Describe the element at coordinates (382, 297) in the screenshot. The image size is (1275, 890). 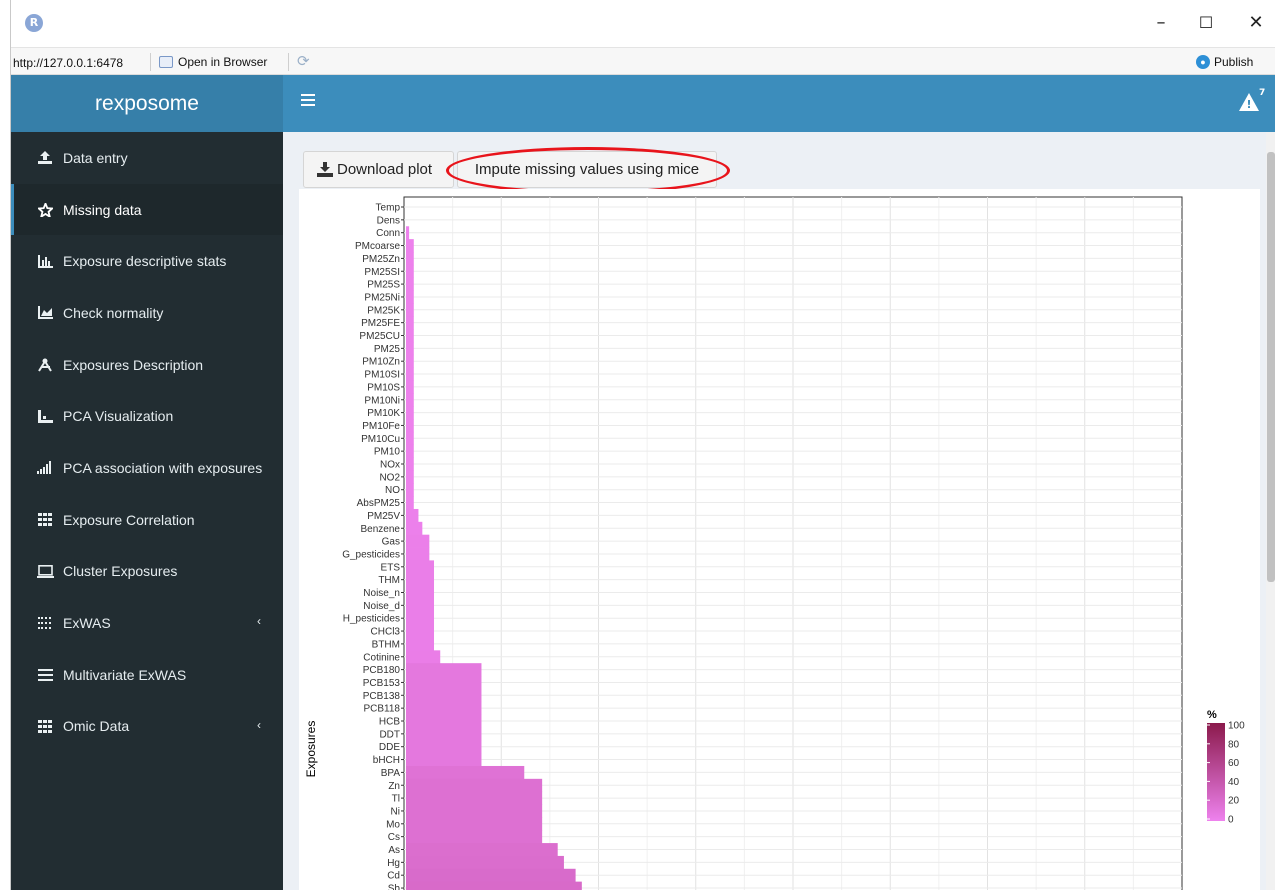
I see `y-tick-label: PM25Ni` at that location.